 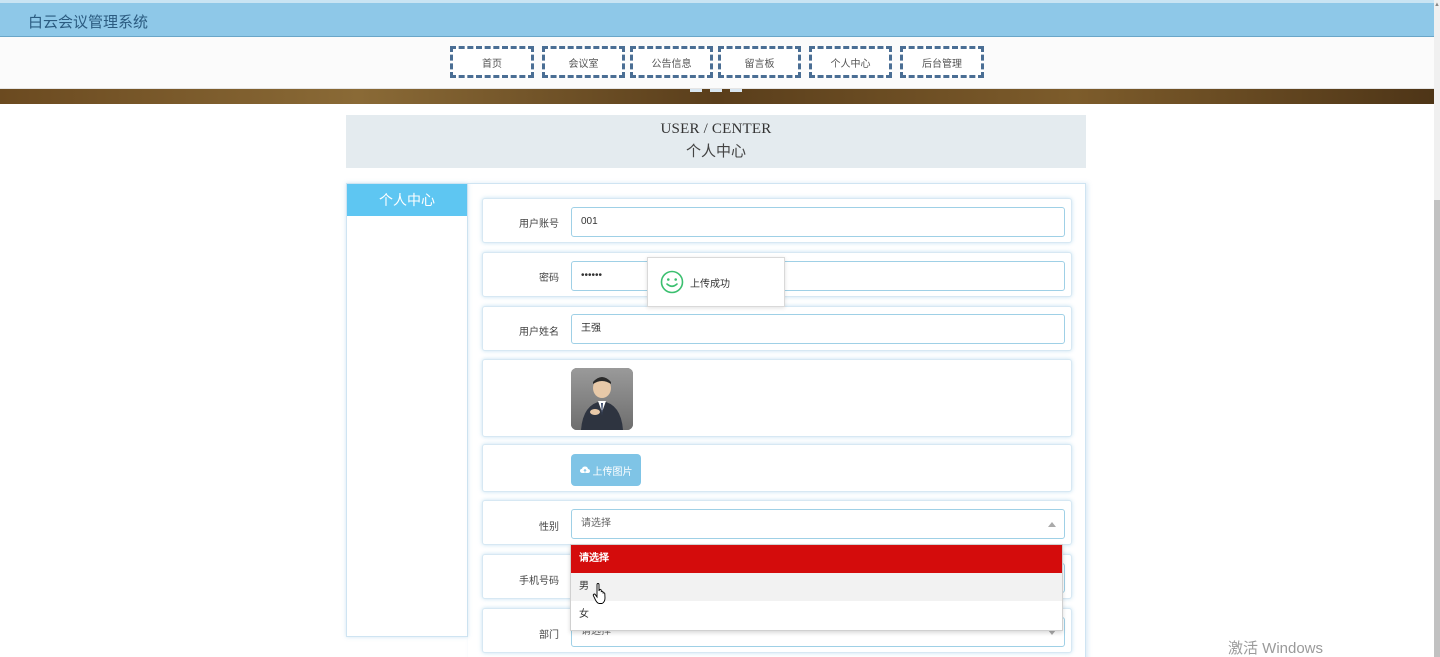 I want to click on upload-success-toast: 上传成功, so click(x=716, y=282).